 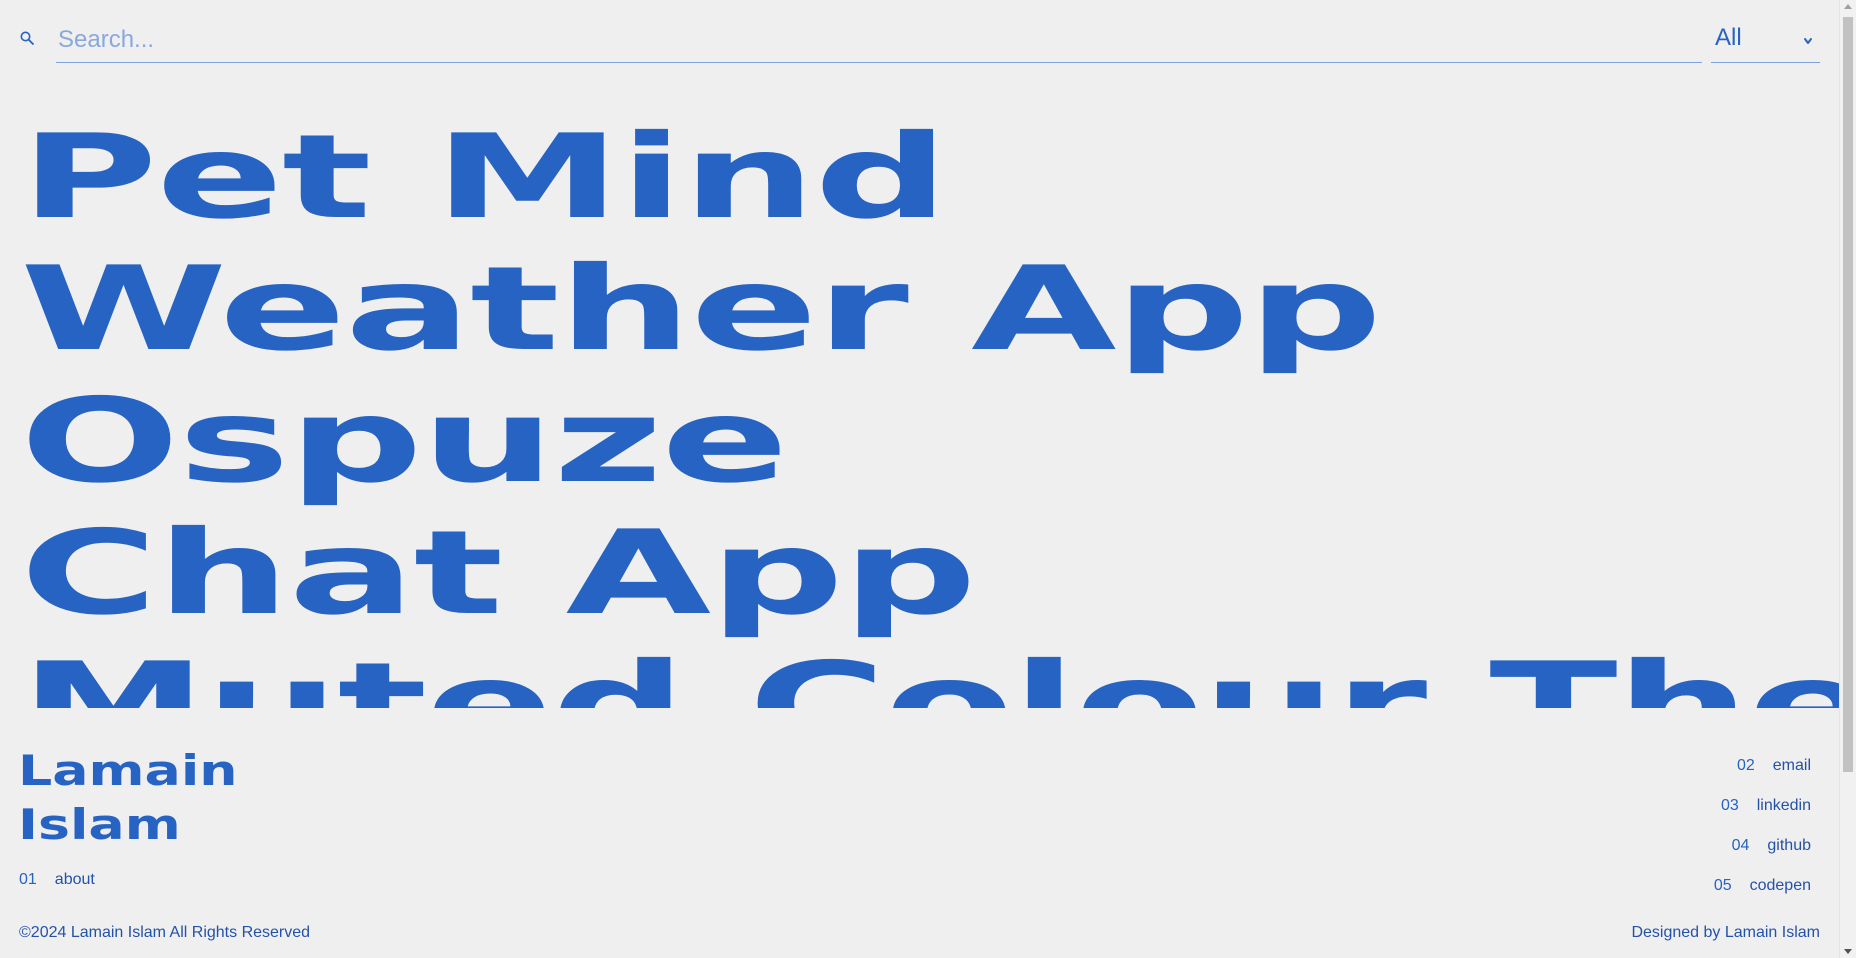 What do you see at coordinates (1848, 951) in the screenshot?
I see `scroll-down-arrow-icon` at bounding box center [1848, 951].